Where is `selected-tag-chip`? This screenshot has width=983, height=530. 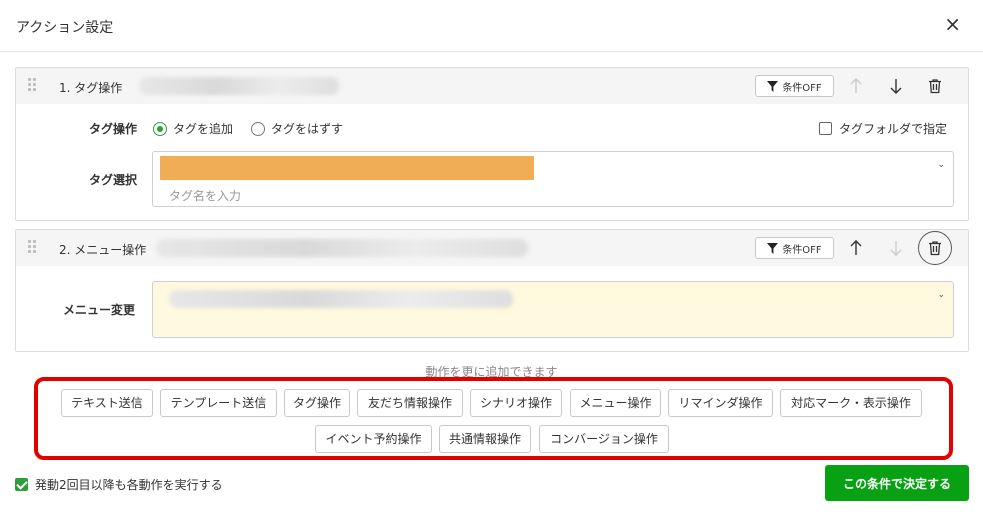 selected-tag-chip is located at coordinates (347, 168).